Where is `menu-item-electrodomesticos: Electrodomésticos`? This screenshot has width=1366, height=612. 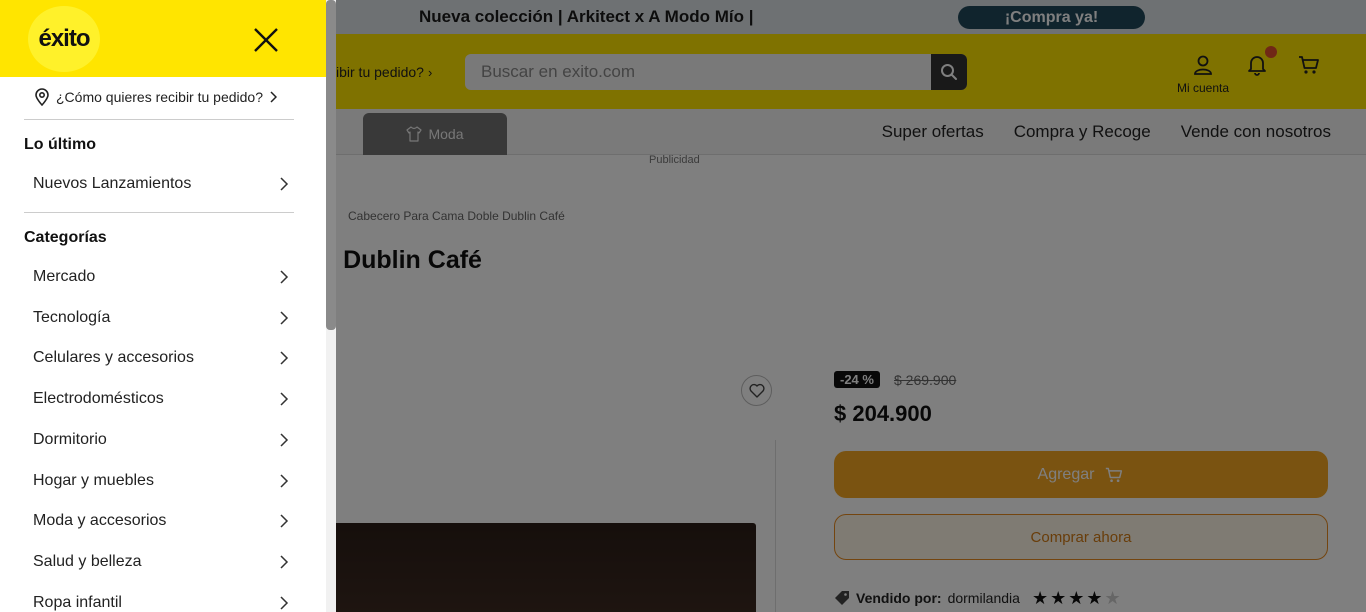 menu-item-electrodomesticos: Electrodomésticos is located at coordinates (162, 399).